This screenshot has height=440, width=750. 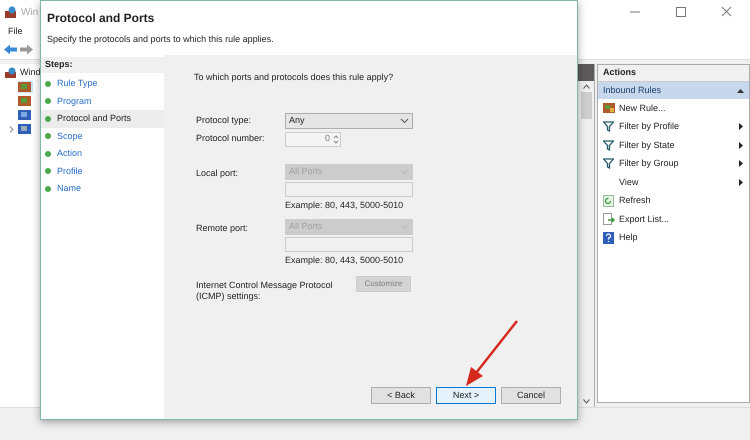 I want to click on dialog-subtitle: Specify the protocols and ports to which this rule applies., so click(x=161, y=39).